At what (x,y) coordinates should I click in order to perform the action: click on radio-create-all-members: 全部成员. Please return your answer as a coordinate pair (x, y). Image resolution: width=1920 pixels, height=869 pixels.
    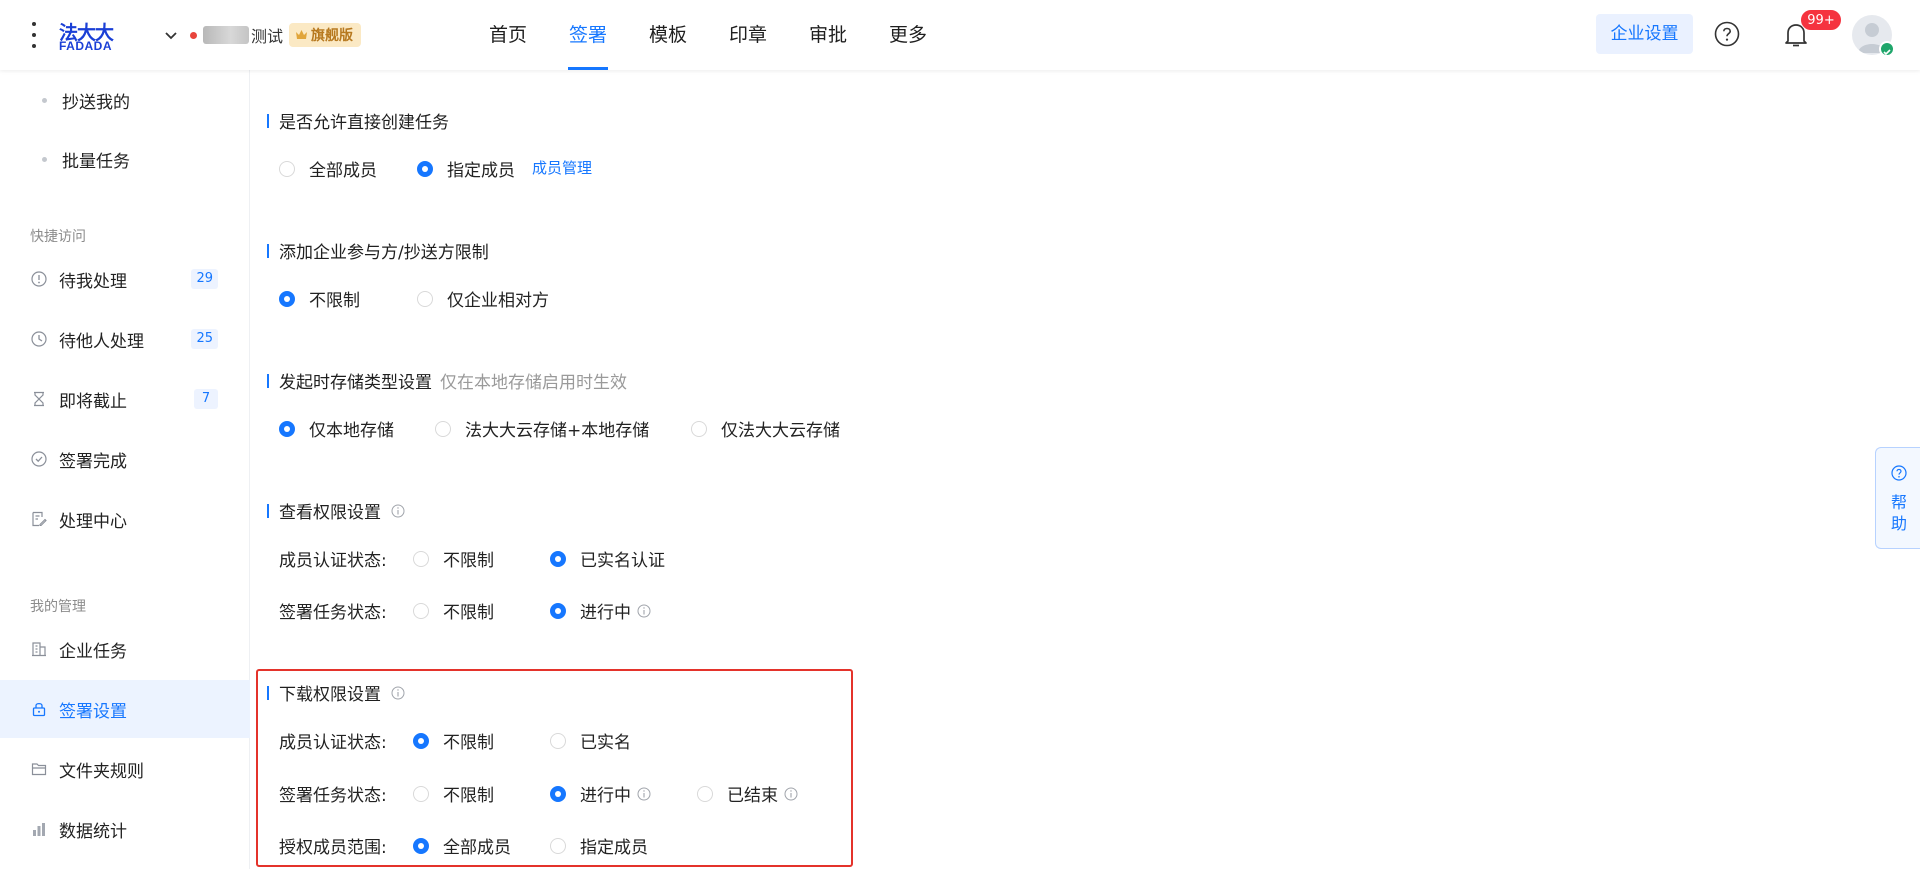
    Looking at the image, I should click on (328, 168).